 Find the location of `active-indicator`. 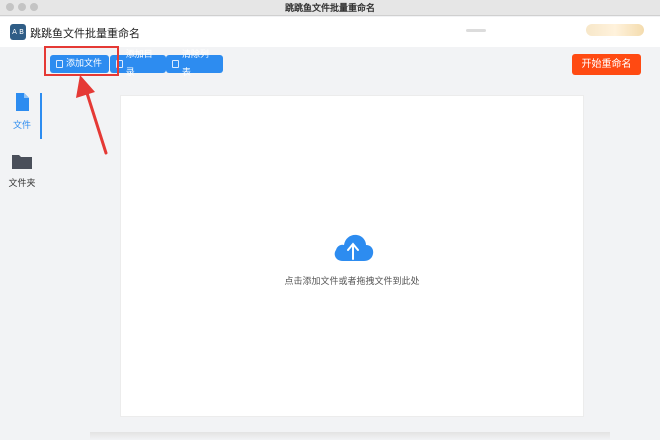

active-indicator is located at coordinates (41, 116).